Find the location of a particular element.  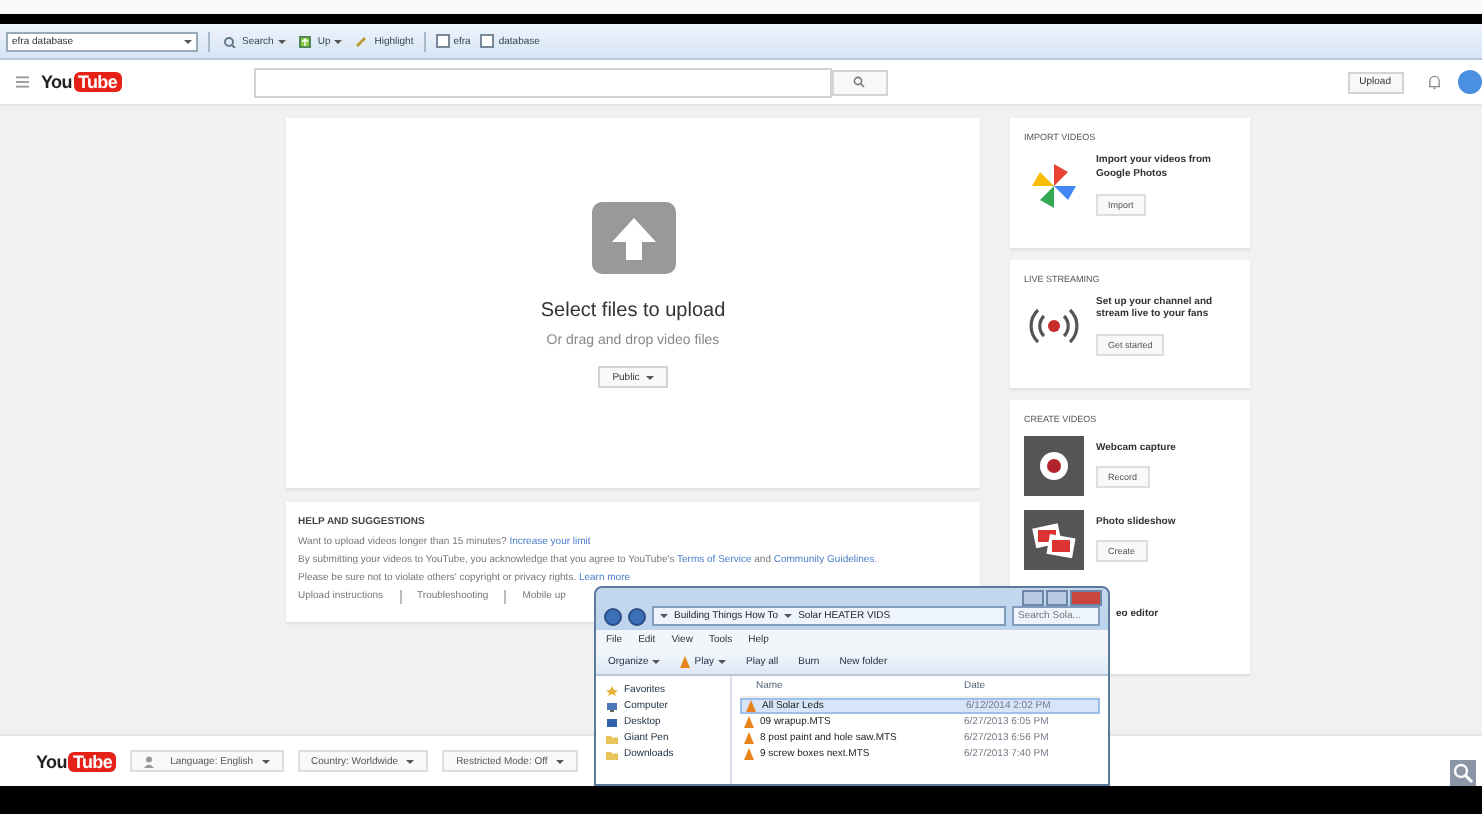

cone-icon is located at coordinates (685, 662).